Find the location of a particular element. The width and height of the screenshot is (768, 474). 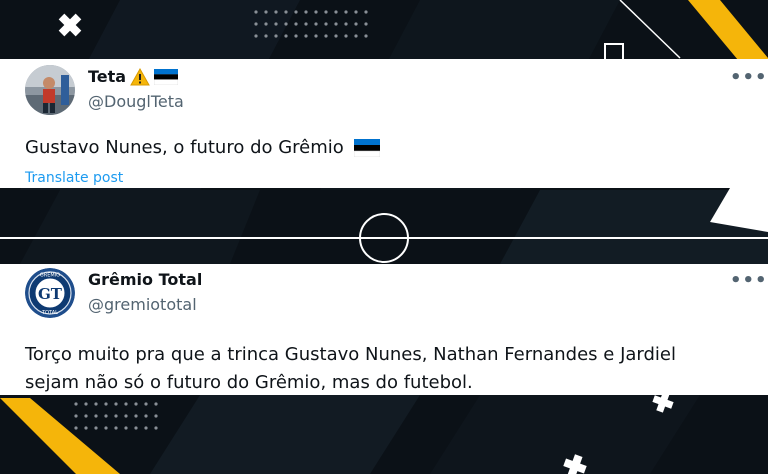

avatar is located at coordinates (50, 90).